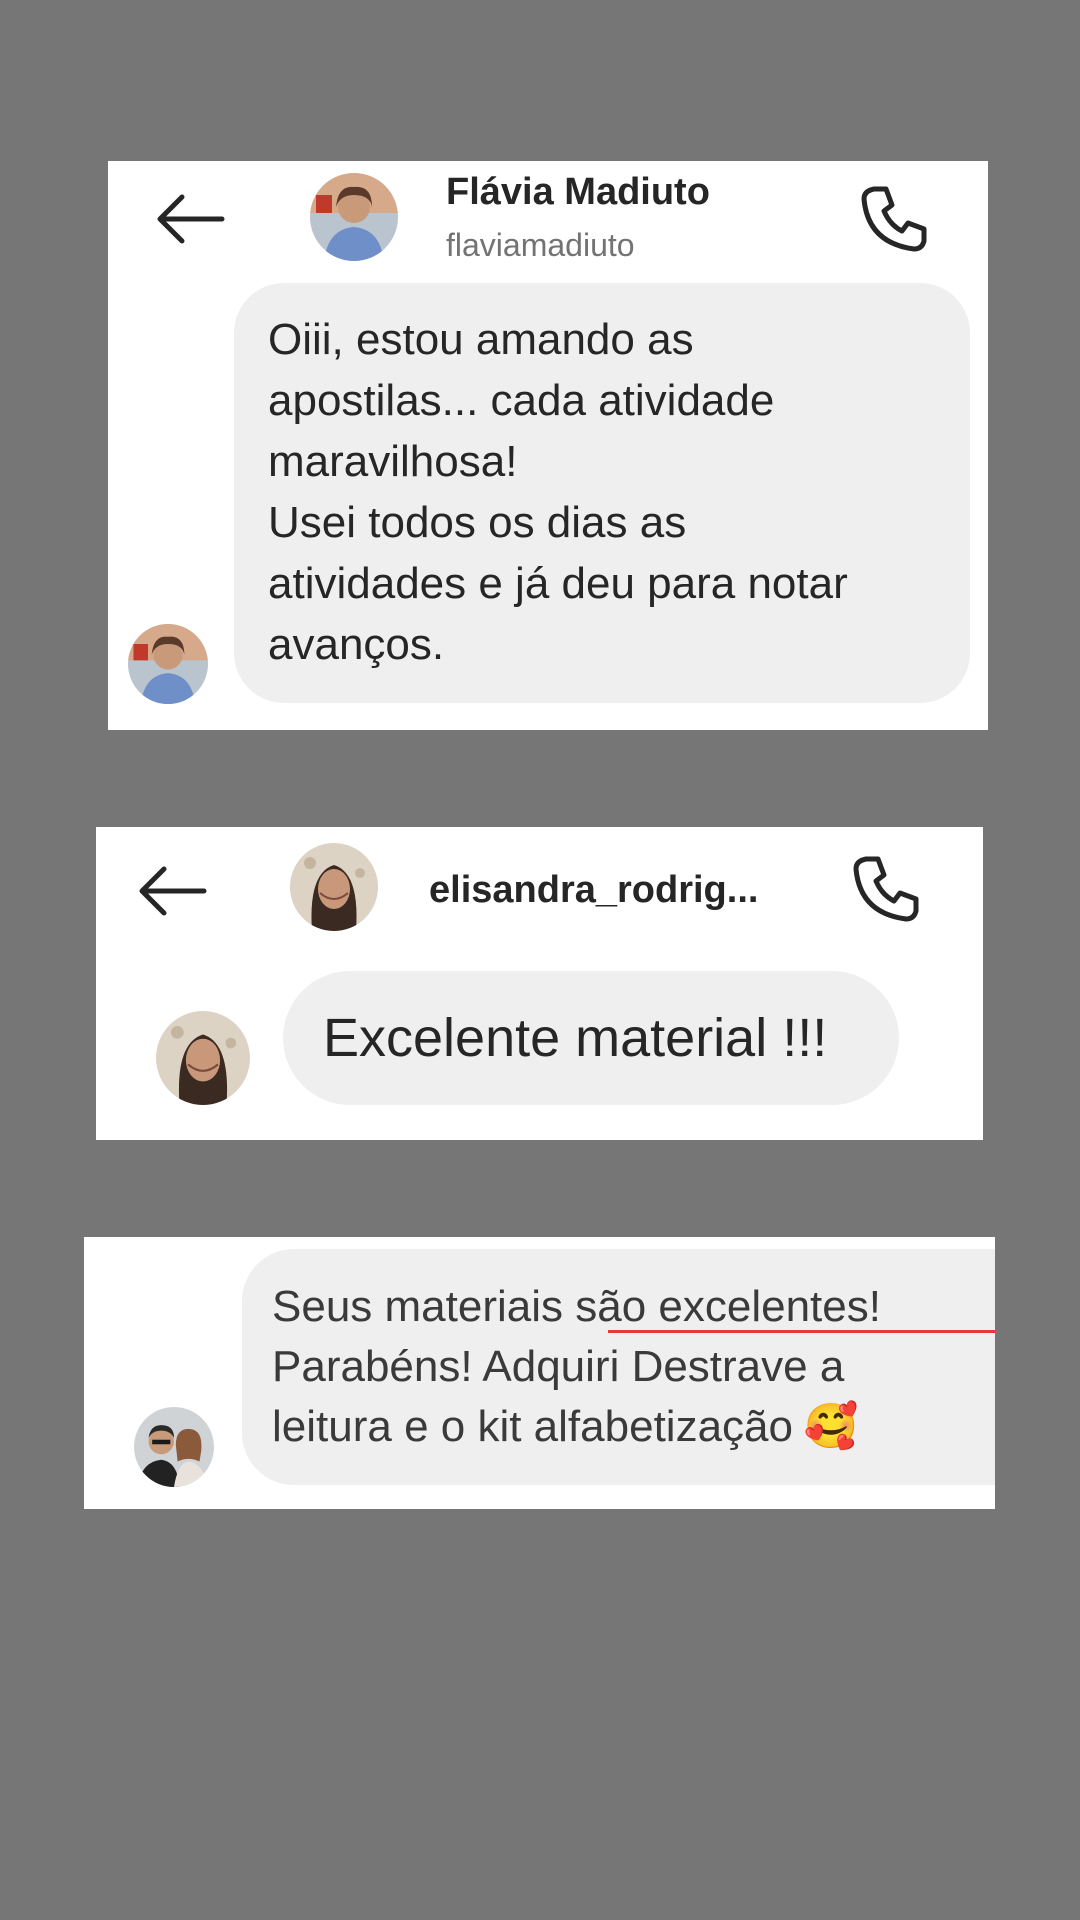  I want to click on message-bubble: Excelente material !!!, so click(591, 1038).